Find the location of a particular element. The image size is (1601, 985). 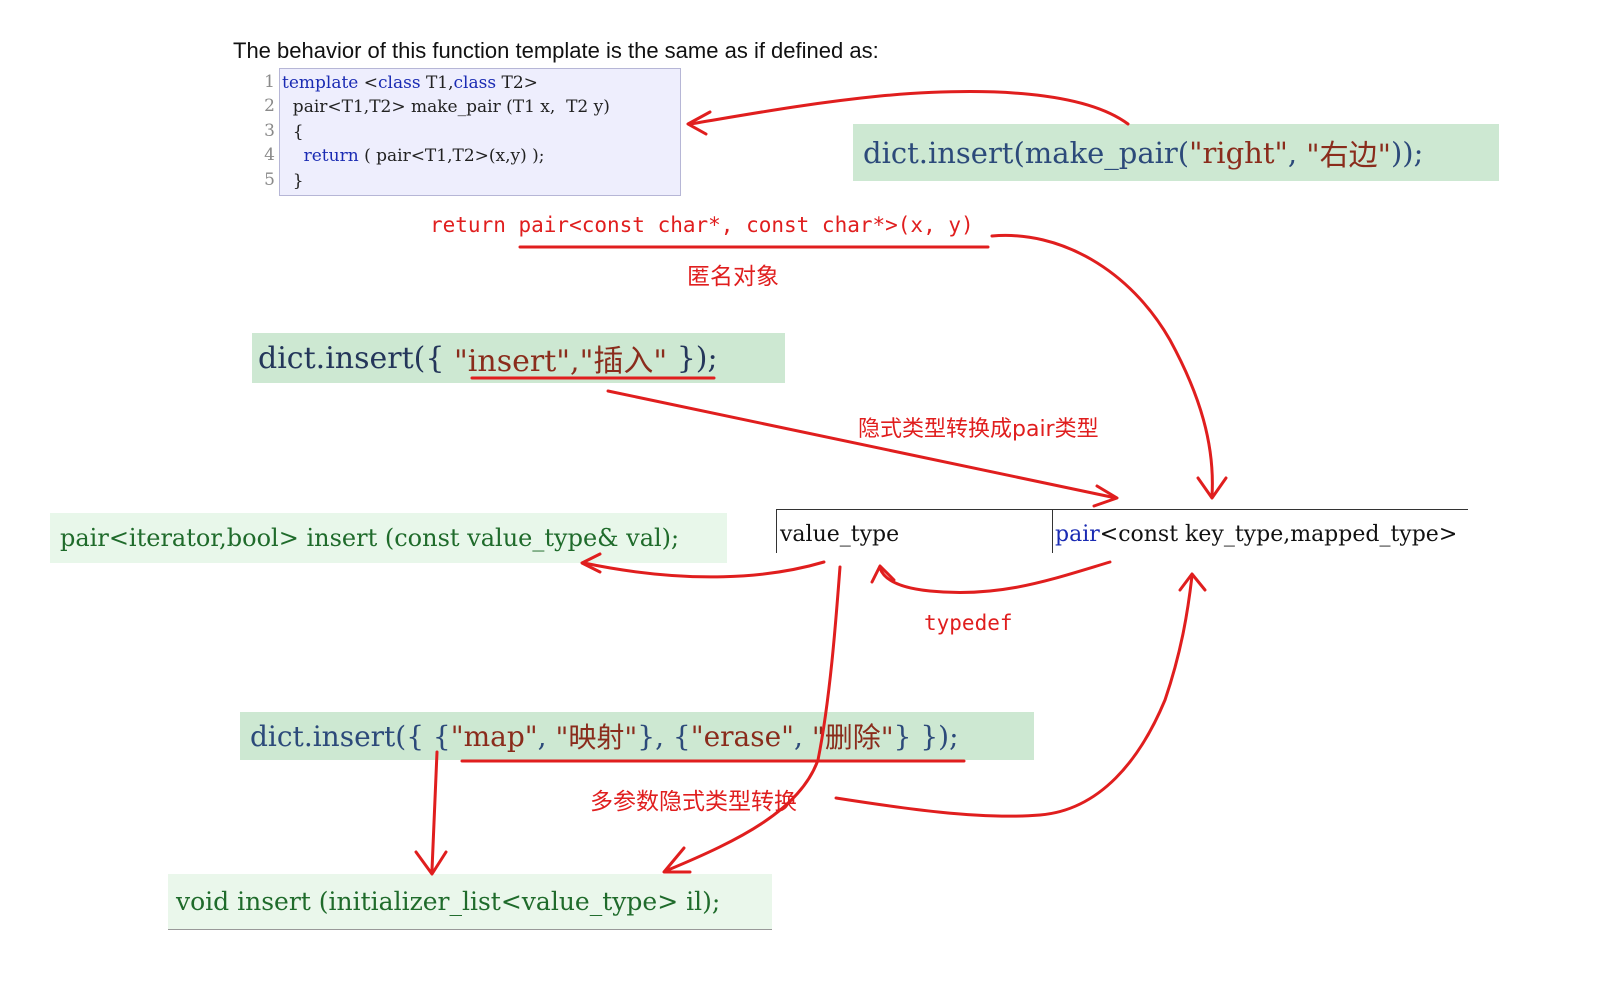

arrowhead is located at coordinates (677, 860).